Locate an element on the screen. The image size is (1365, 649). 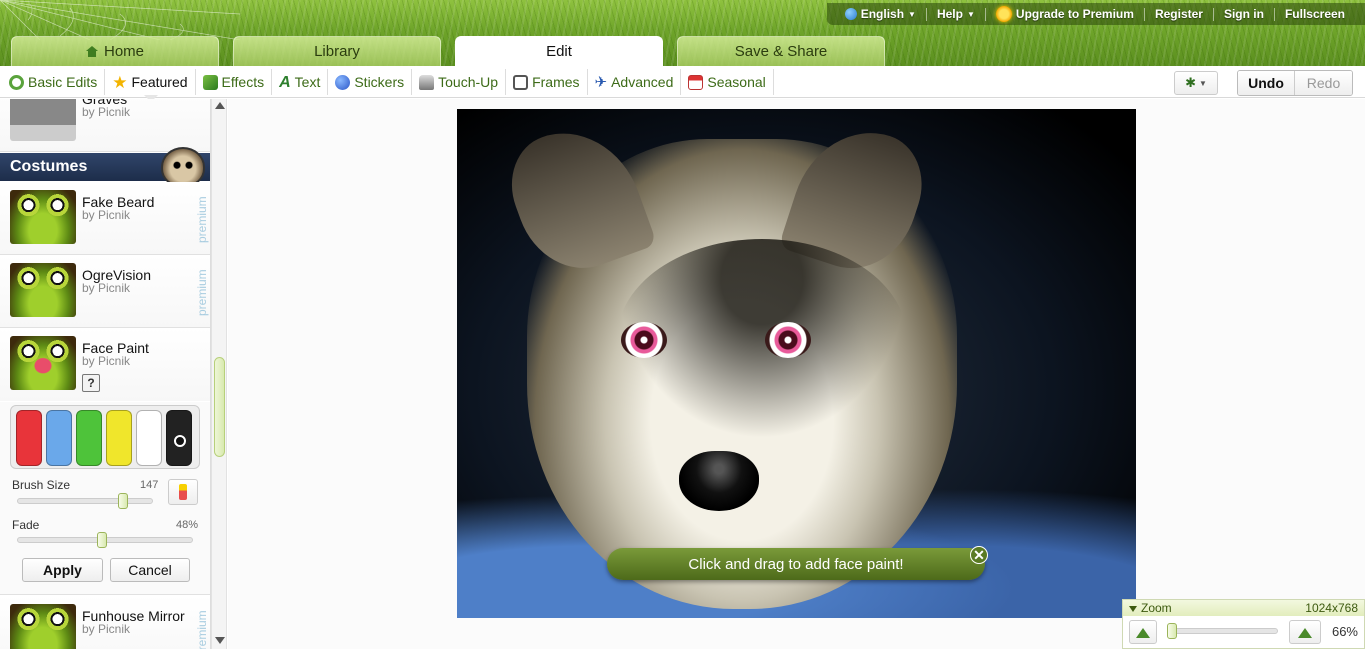
subtab-basic-edits: Basic Edits is located at coordinates (54, 82).